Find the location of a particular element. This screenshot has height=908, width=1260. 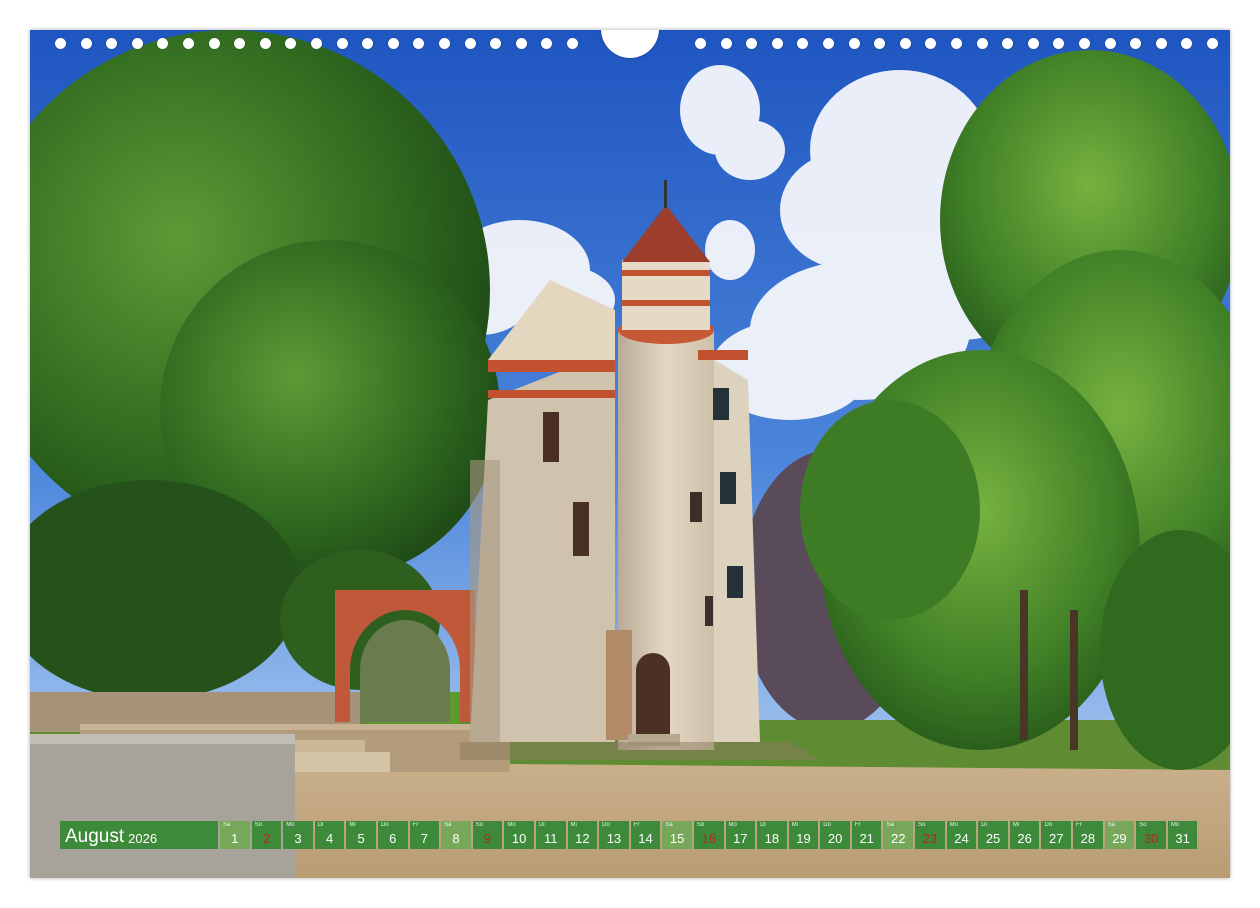

month-label: August 2026 is located at coordinates (139, 835).